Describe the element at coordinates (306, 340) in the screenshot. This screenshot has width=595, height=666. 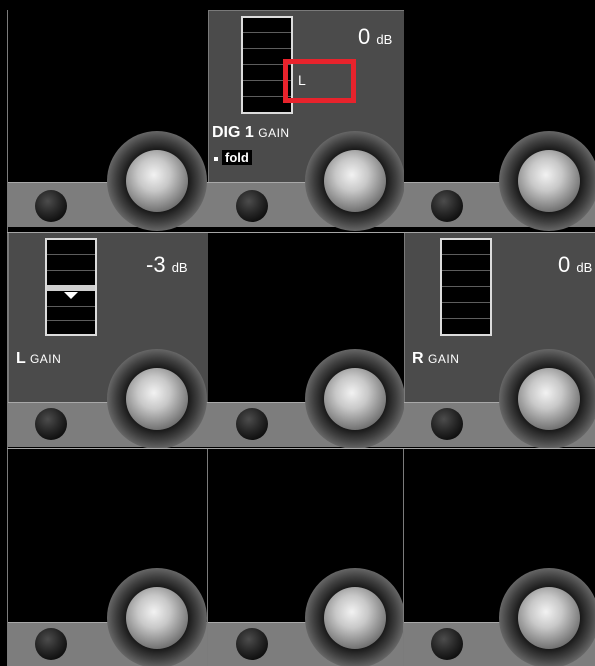
I see `channel-cell-r2c2` at that location.